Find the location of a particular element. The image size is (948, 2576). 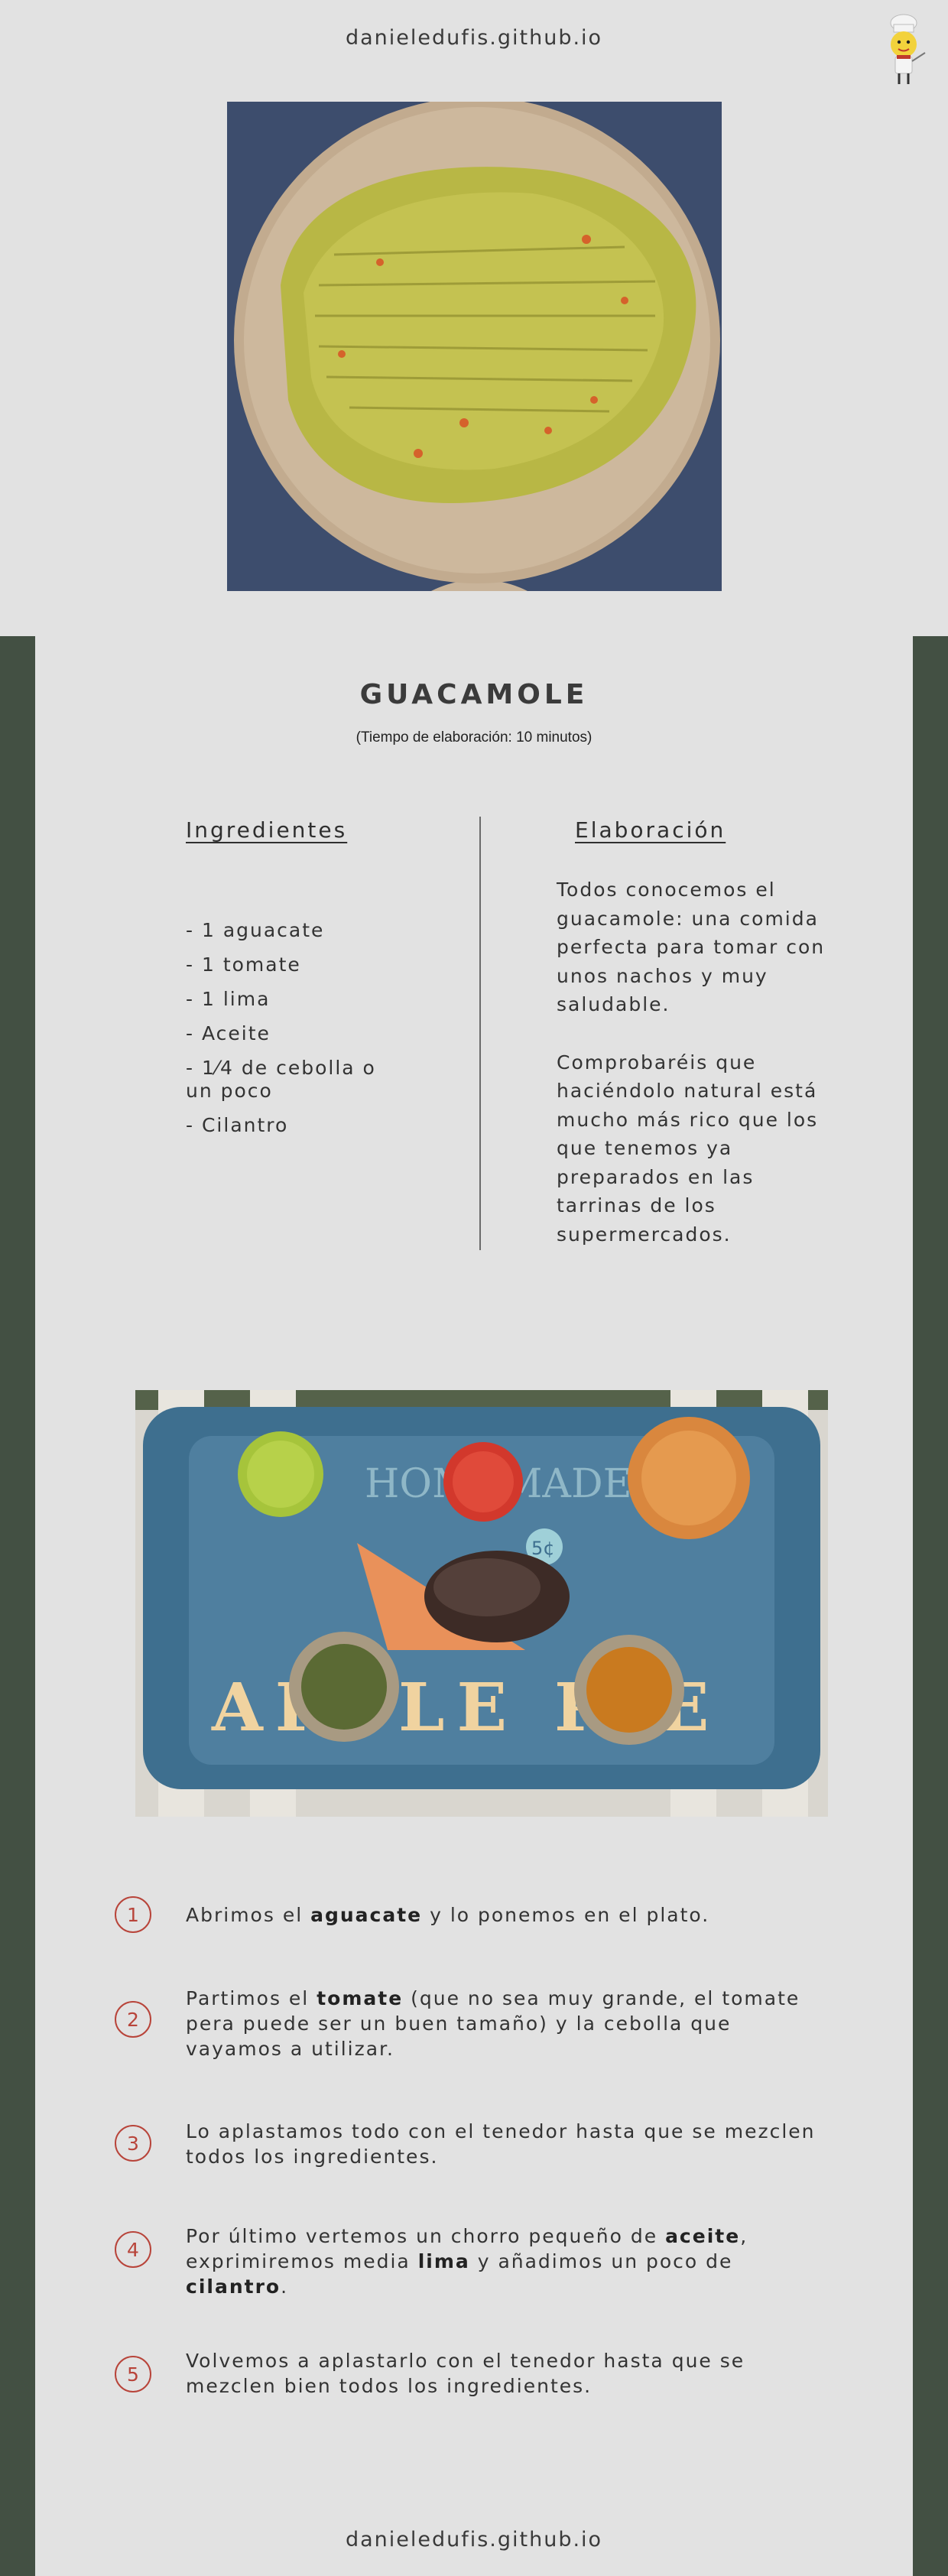

guacamole-plate-image is located at coordinates (474, 347).